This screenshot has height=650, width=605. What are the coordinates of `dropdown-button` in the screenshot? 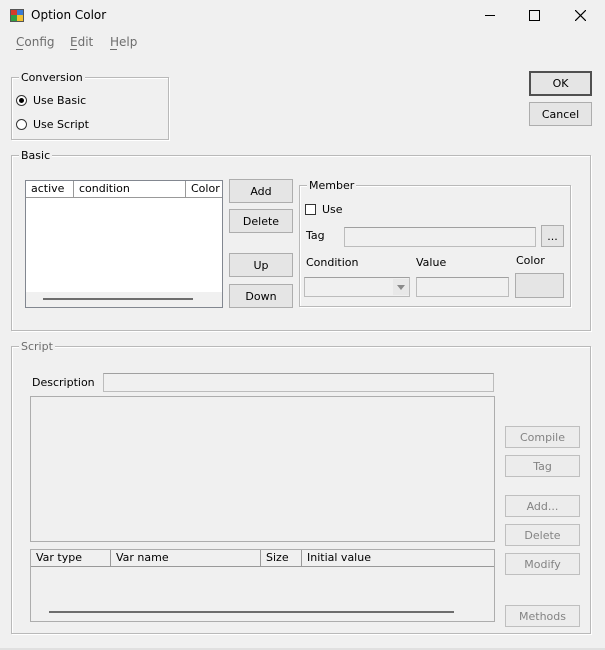 It's located at (401, 287).